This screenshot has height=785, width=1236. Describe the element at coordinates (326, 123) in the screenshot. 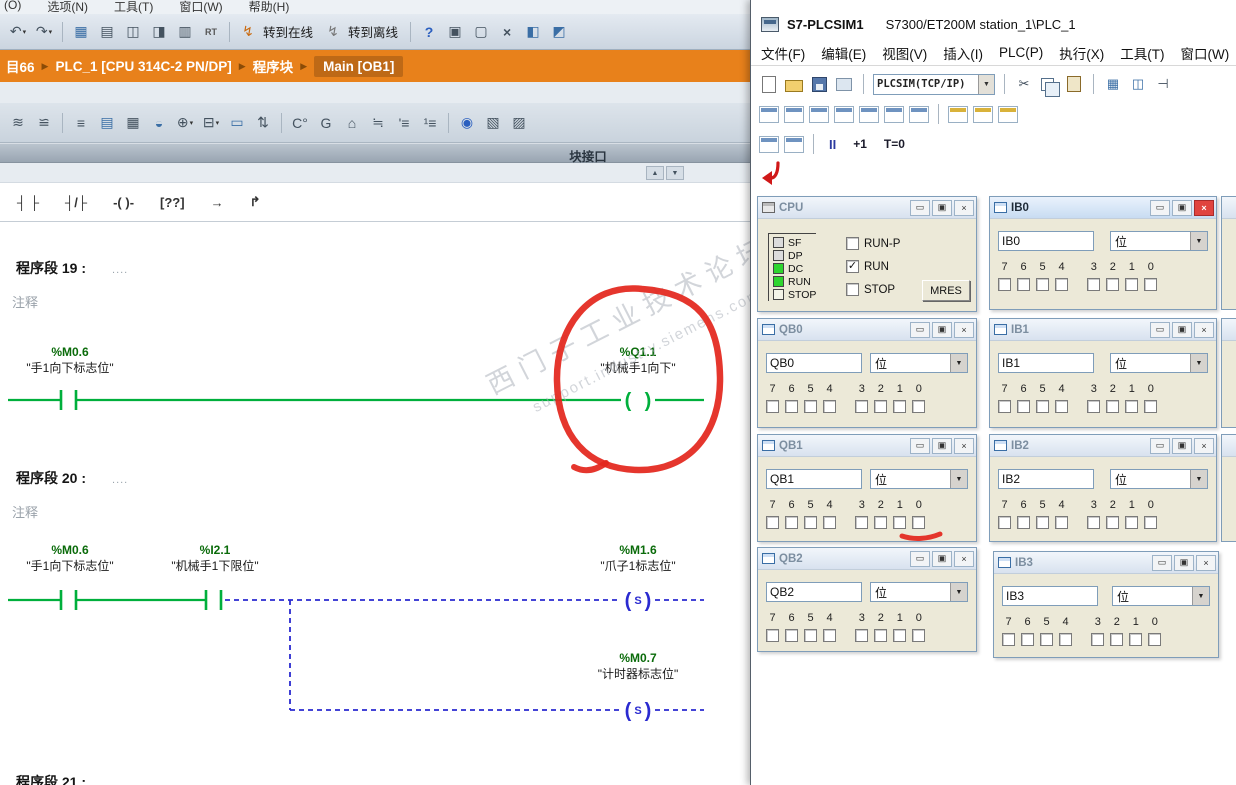

I see `toolbar-icon: G` at that location.